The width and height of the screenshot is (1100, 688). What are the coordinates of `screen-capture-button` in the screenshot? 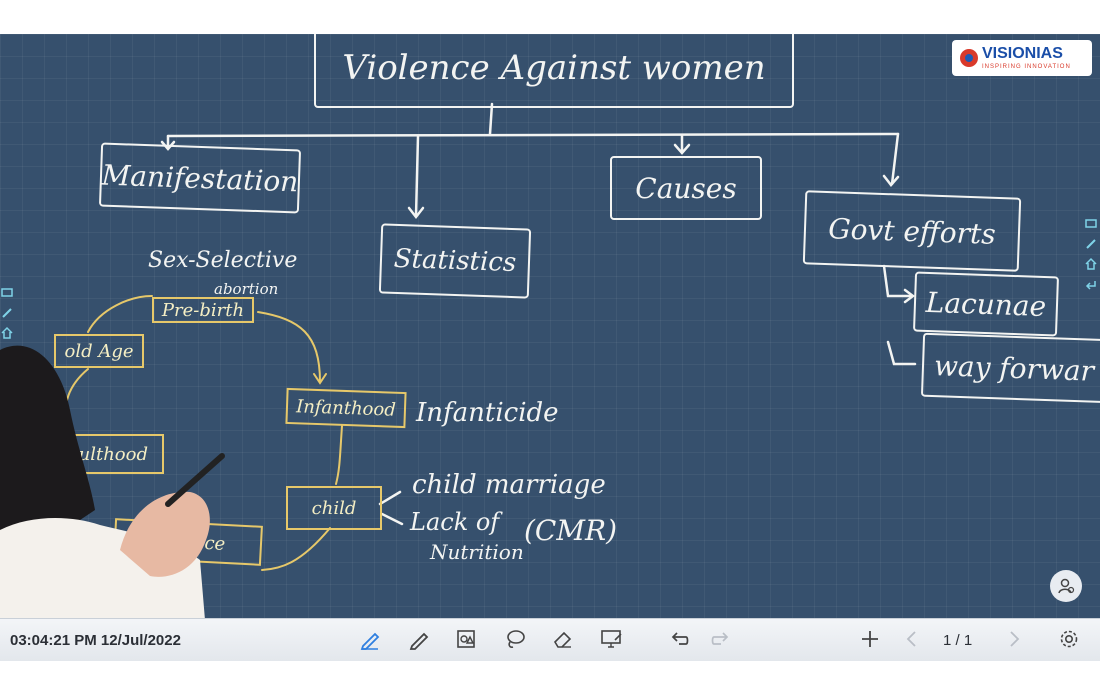 It's located at (612, 639).